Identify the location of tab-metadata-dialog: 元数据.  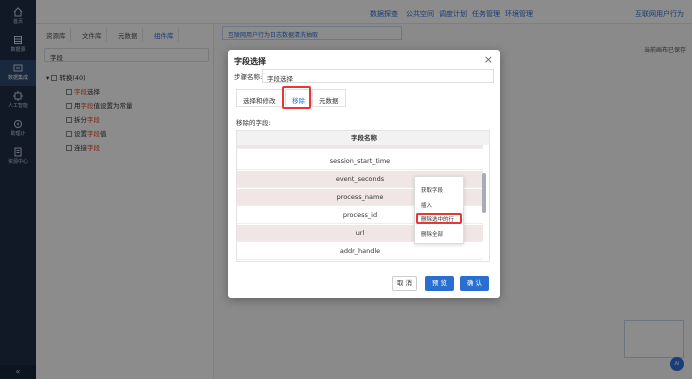
(329, 98).